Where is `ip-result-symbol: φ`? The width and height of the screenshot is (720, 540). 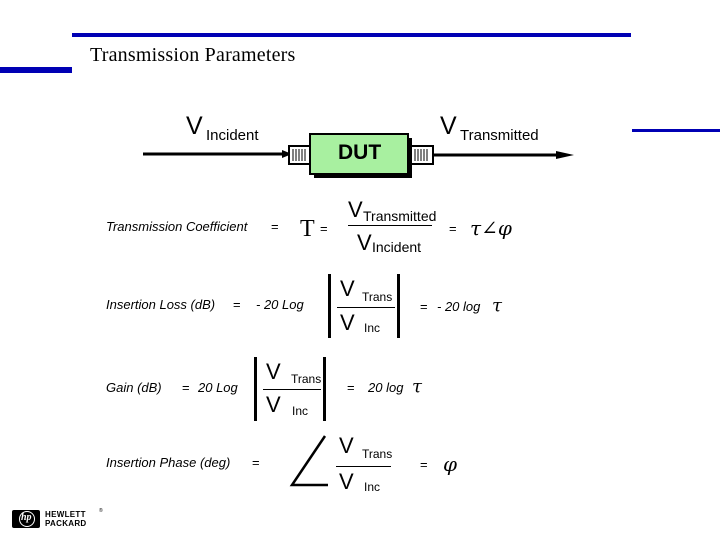
ip-result-symbol: φ is located at coordinates (450, 464).